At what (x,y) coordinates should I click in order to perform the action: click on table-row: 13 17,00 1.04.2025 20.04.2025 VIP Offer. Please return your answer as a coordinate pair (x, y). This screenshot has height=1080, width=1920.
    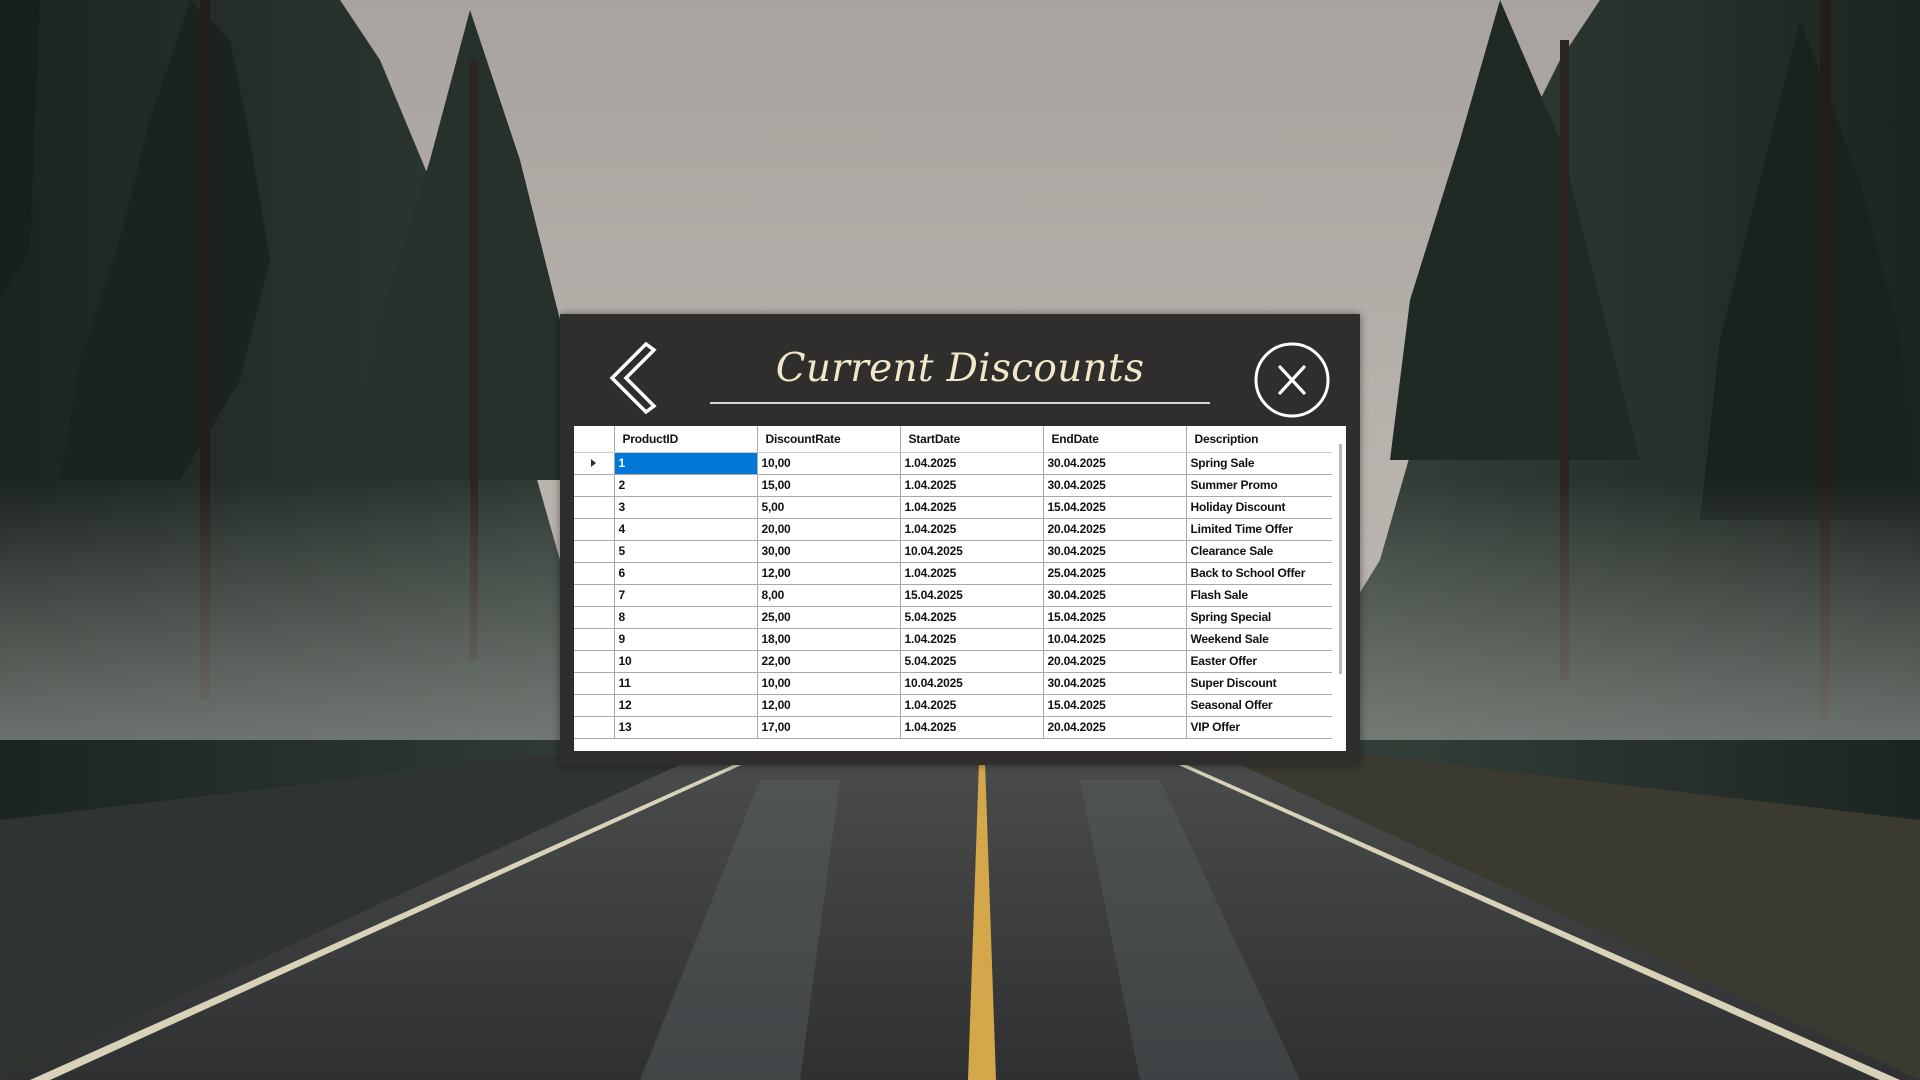
    Looking at the image, I should click on (953, 727).